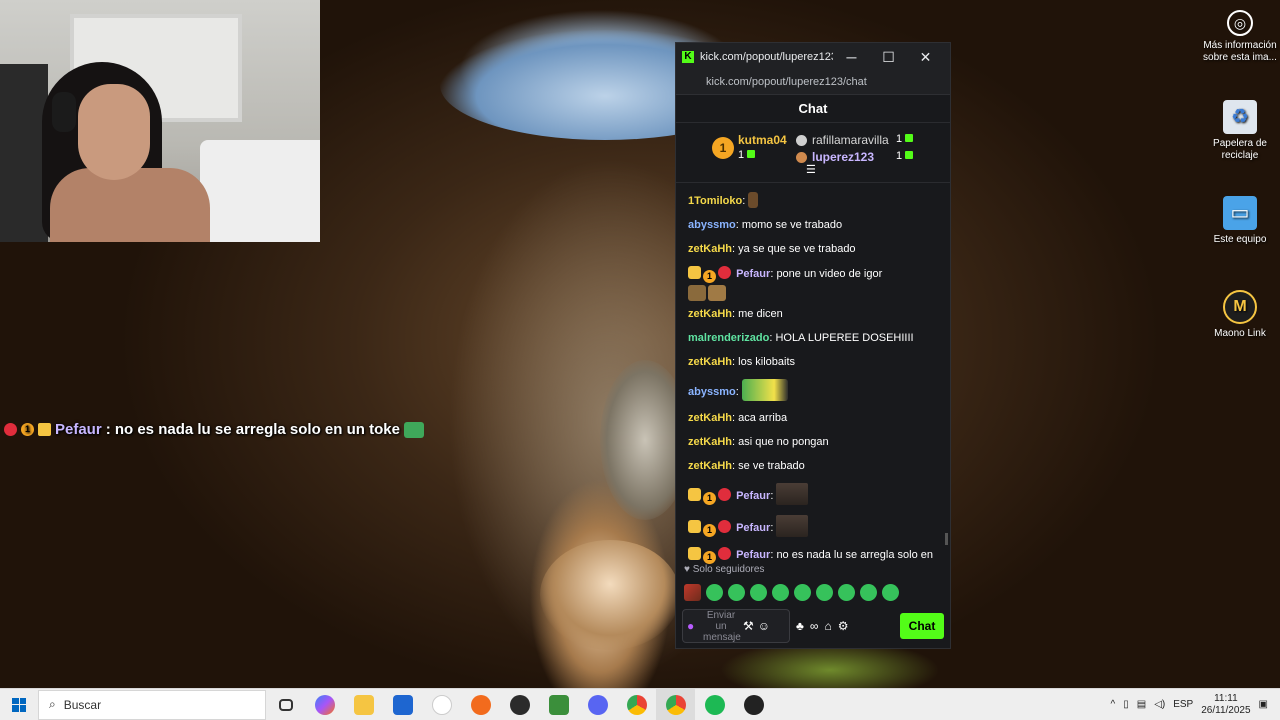 The width and height of the screenshot is (1280, 720). Describe the element at coordinates (636, 704) in the screenshot. I see `chrome-button` at that location.